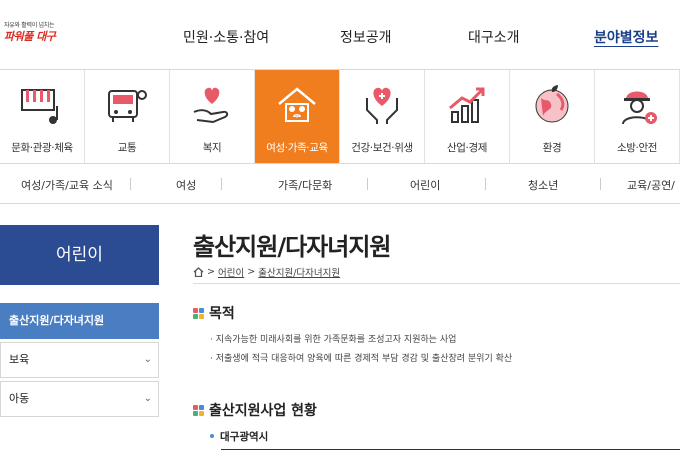 The width and height of the screenshot is (680, 450). What do you see at coordinates (127, 106) in the screenshot?
I see `bus-icon` at bounding box center [127, 106].